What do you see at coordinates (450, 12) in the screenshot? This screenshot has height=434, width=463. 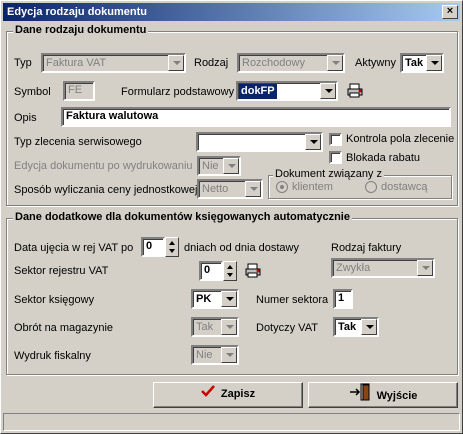 I see `close-button: ×` at bounding box center [450, 12].